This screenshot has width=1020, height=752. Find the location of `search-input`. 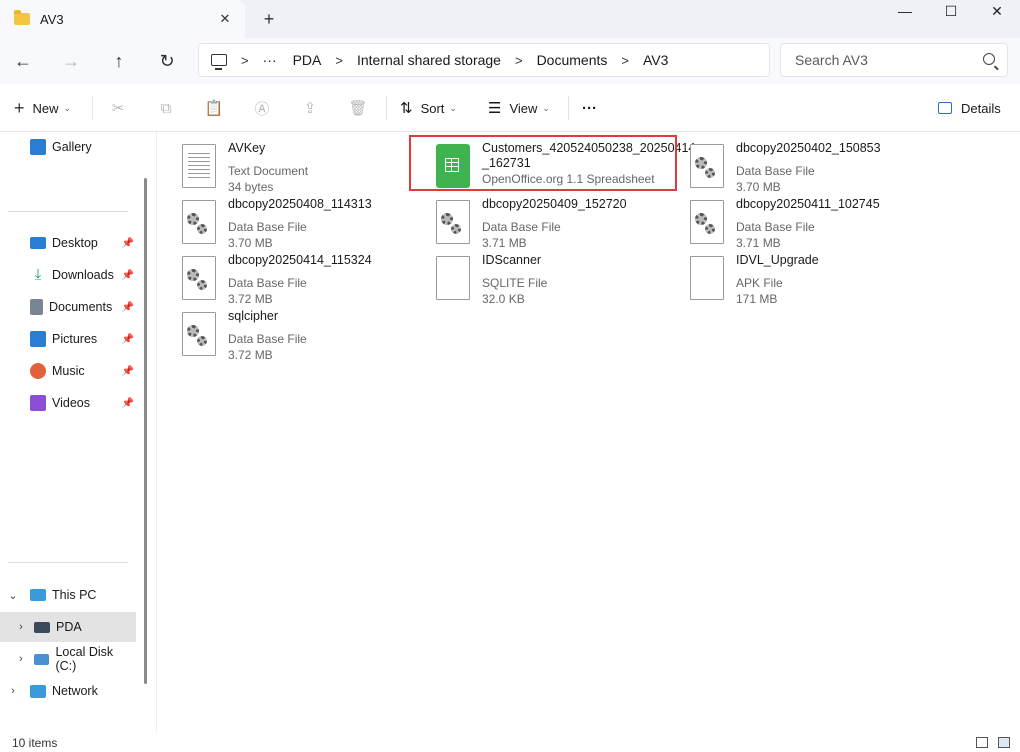

search-input is located at coordinates (871, 60).